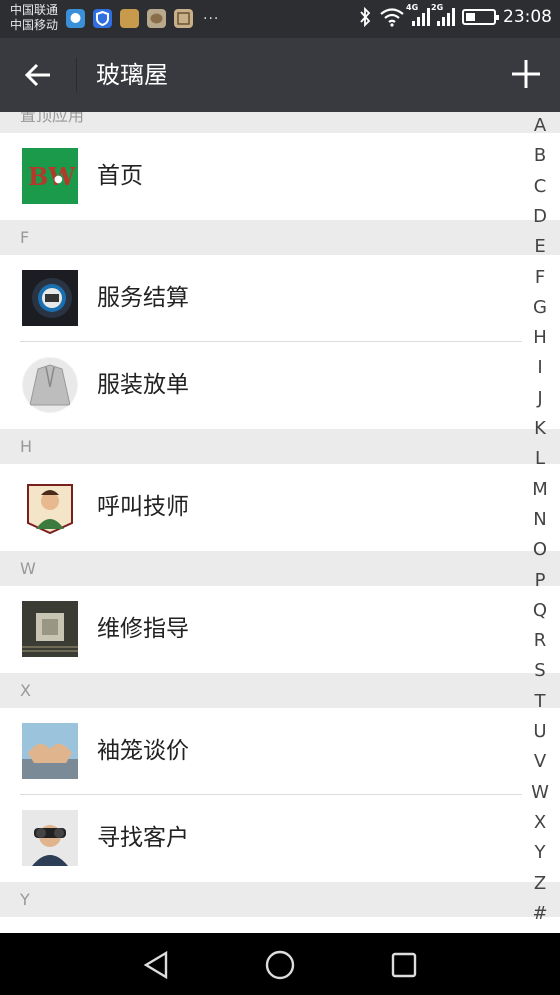 This screenshot has height=995, width=560. Describe the element at coordinates (156, 18) in the screenshot. I see `chat-app-icon` at that location.